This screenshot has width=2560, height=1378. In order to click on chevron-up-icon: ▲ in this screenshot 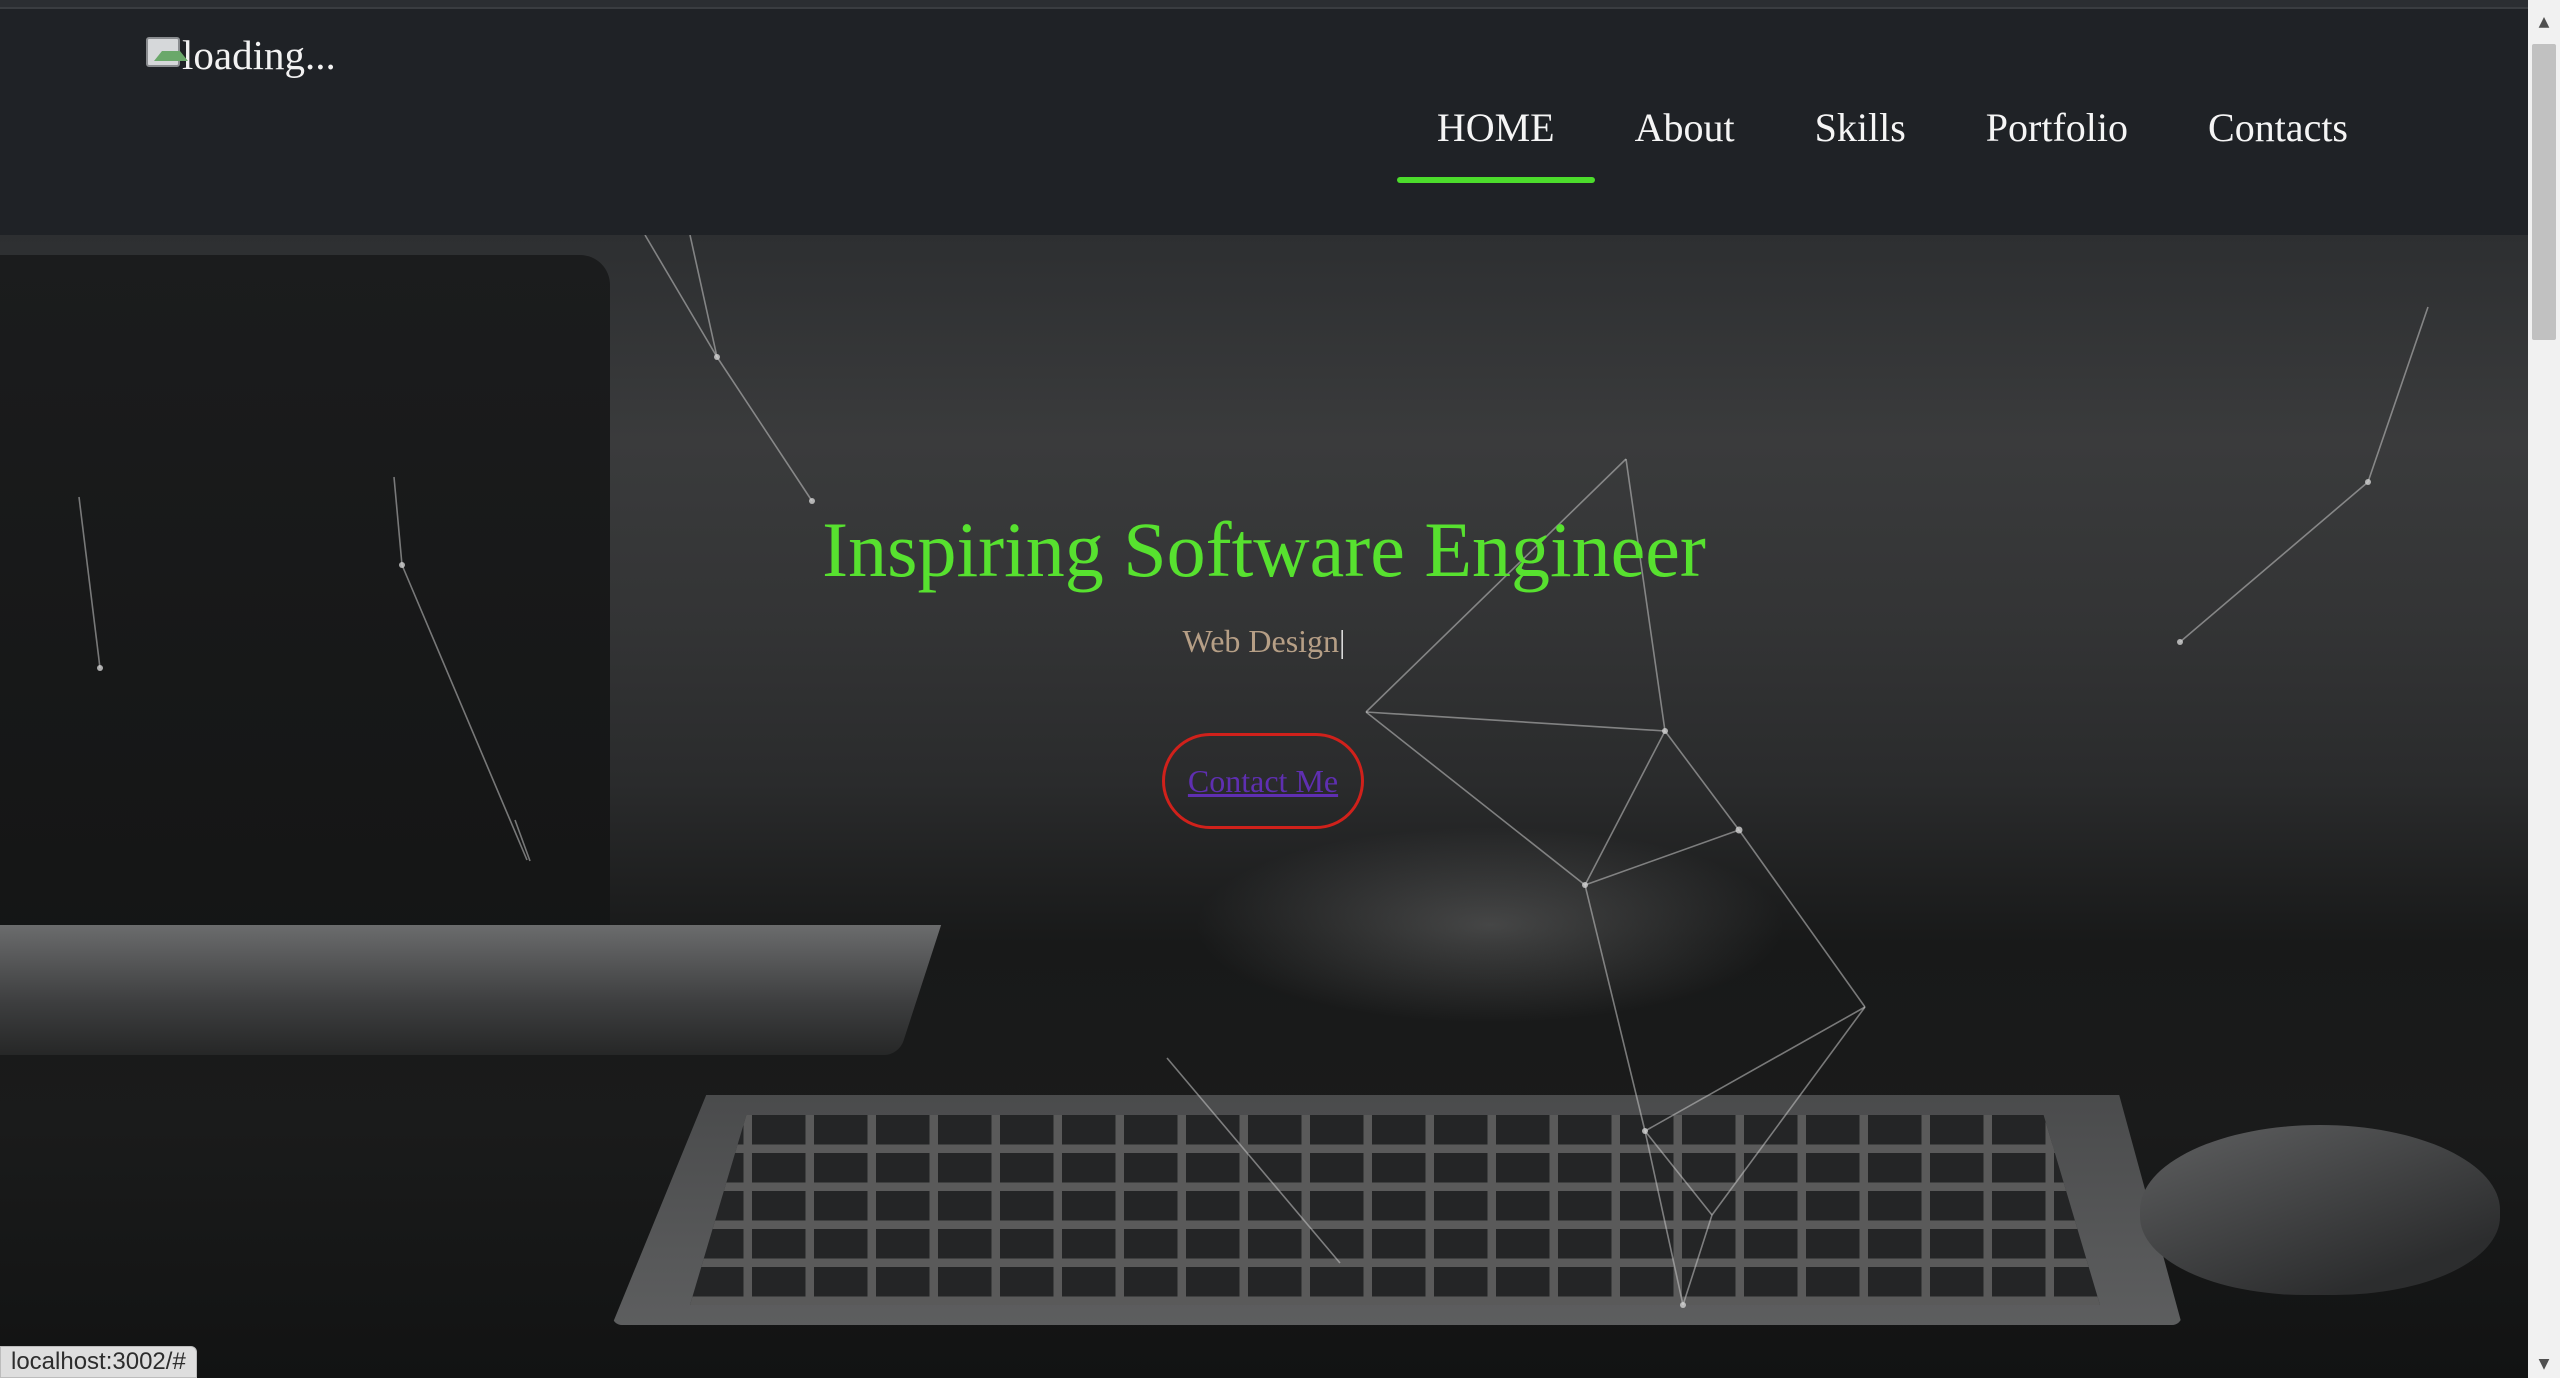, I will do `click(2544, 22)`.